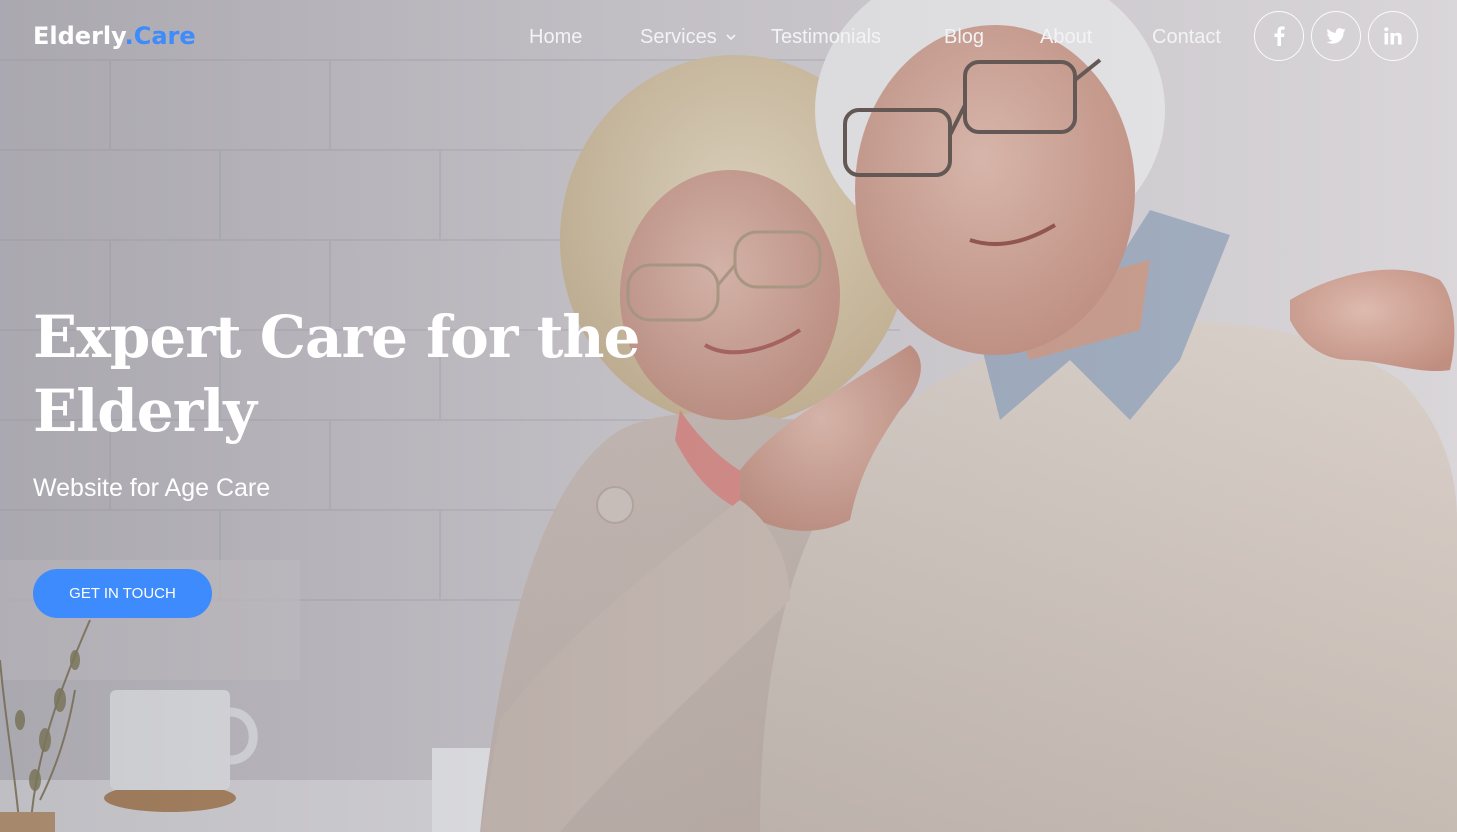 The height and width of the screenshot is (832, 1457). Describe the element at coordinates (555, 37) in the screenshot. I see `nav-link-home: Home` at that location.